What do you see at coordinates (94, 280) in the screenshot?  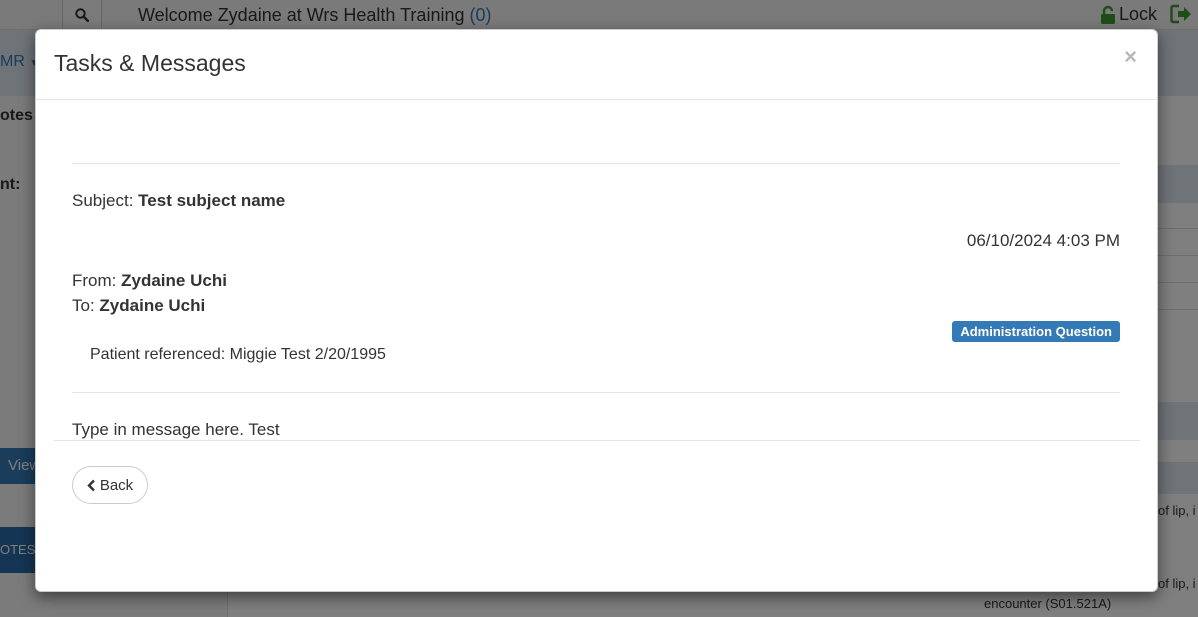 I see `from-label: From:` at bounding box center [94, 280].